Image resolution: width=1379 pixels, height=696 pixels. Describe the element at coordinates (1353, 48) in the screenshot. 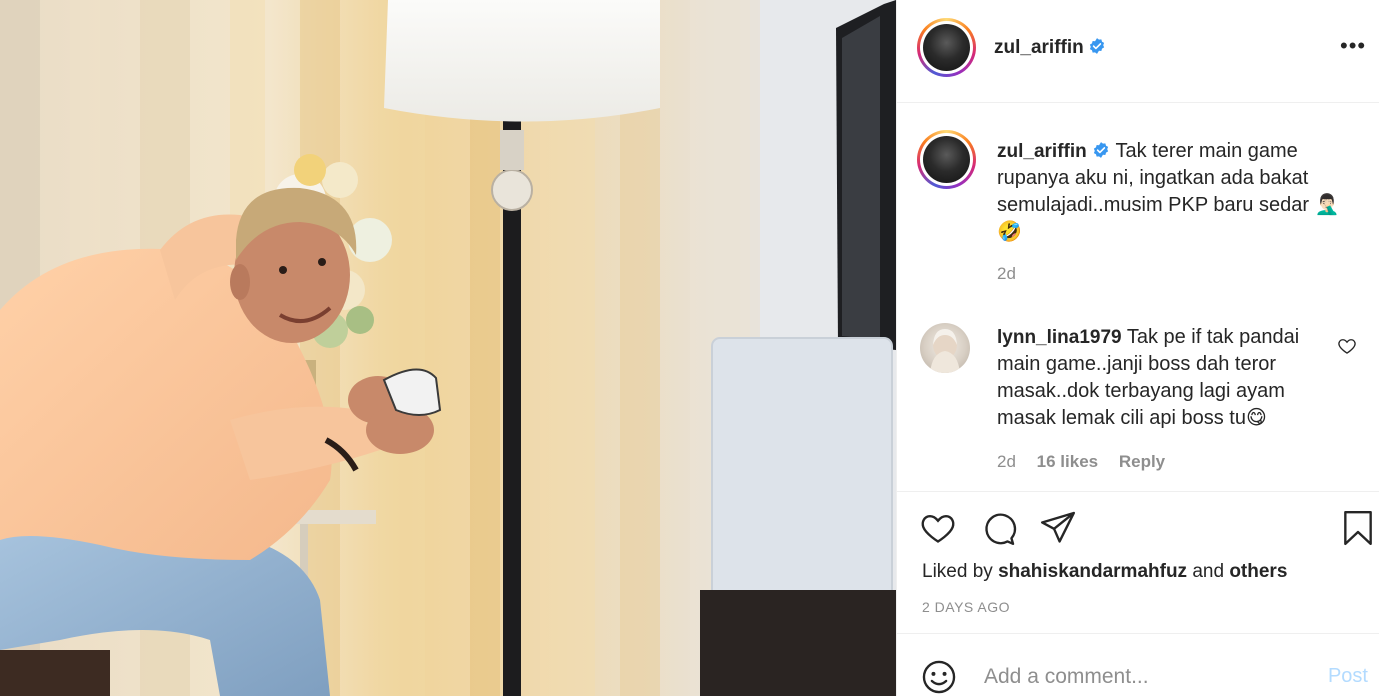

I see `more-options-icon: •••` at that location.